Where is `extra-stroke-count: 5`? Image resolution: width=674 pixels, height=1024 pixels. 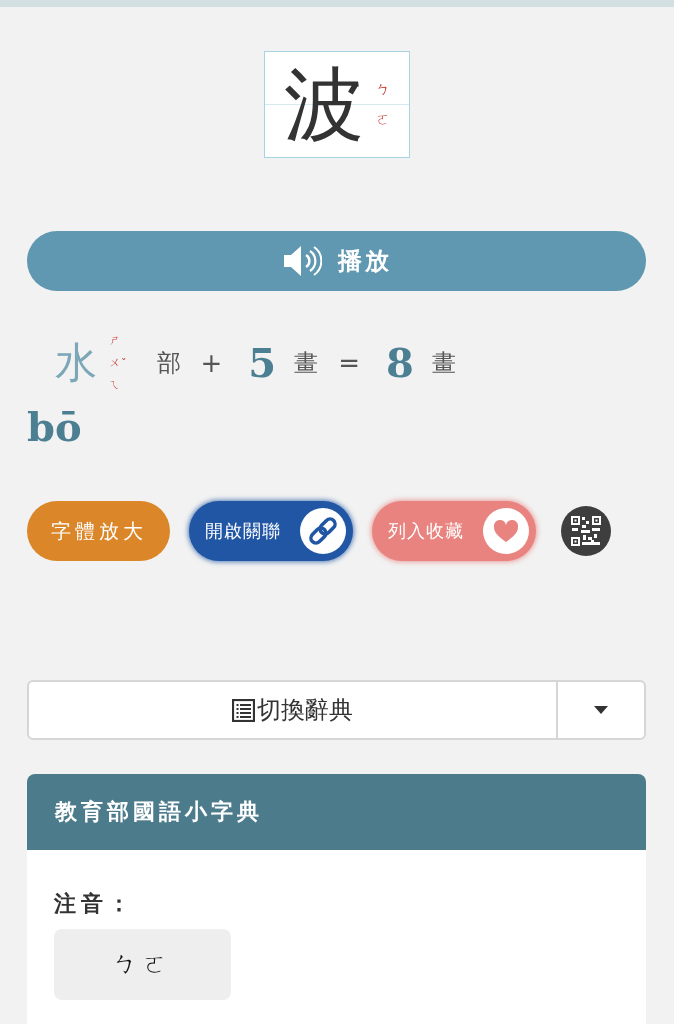 extra-stroke-count: 5 is located at coordinates (262, 363).